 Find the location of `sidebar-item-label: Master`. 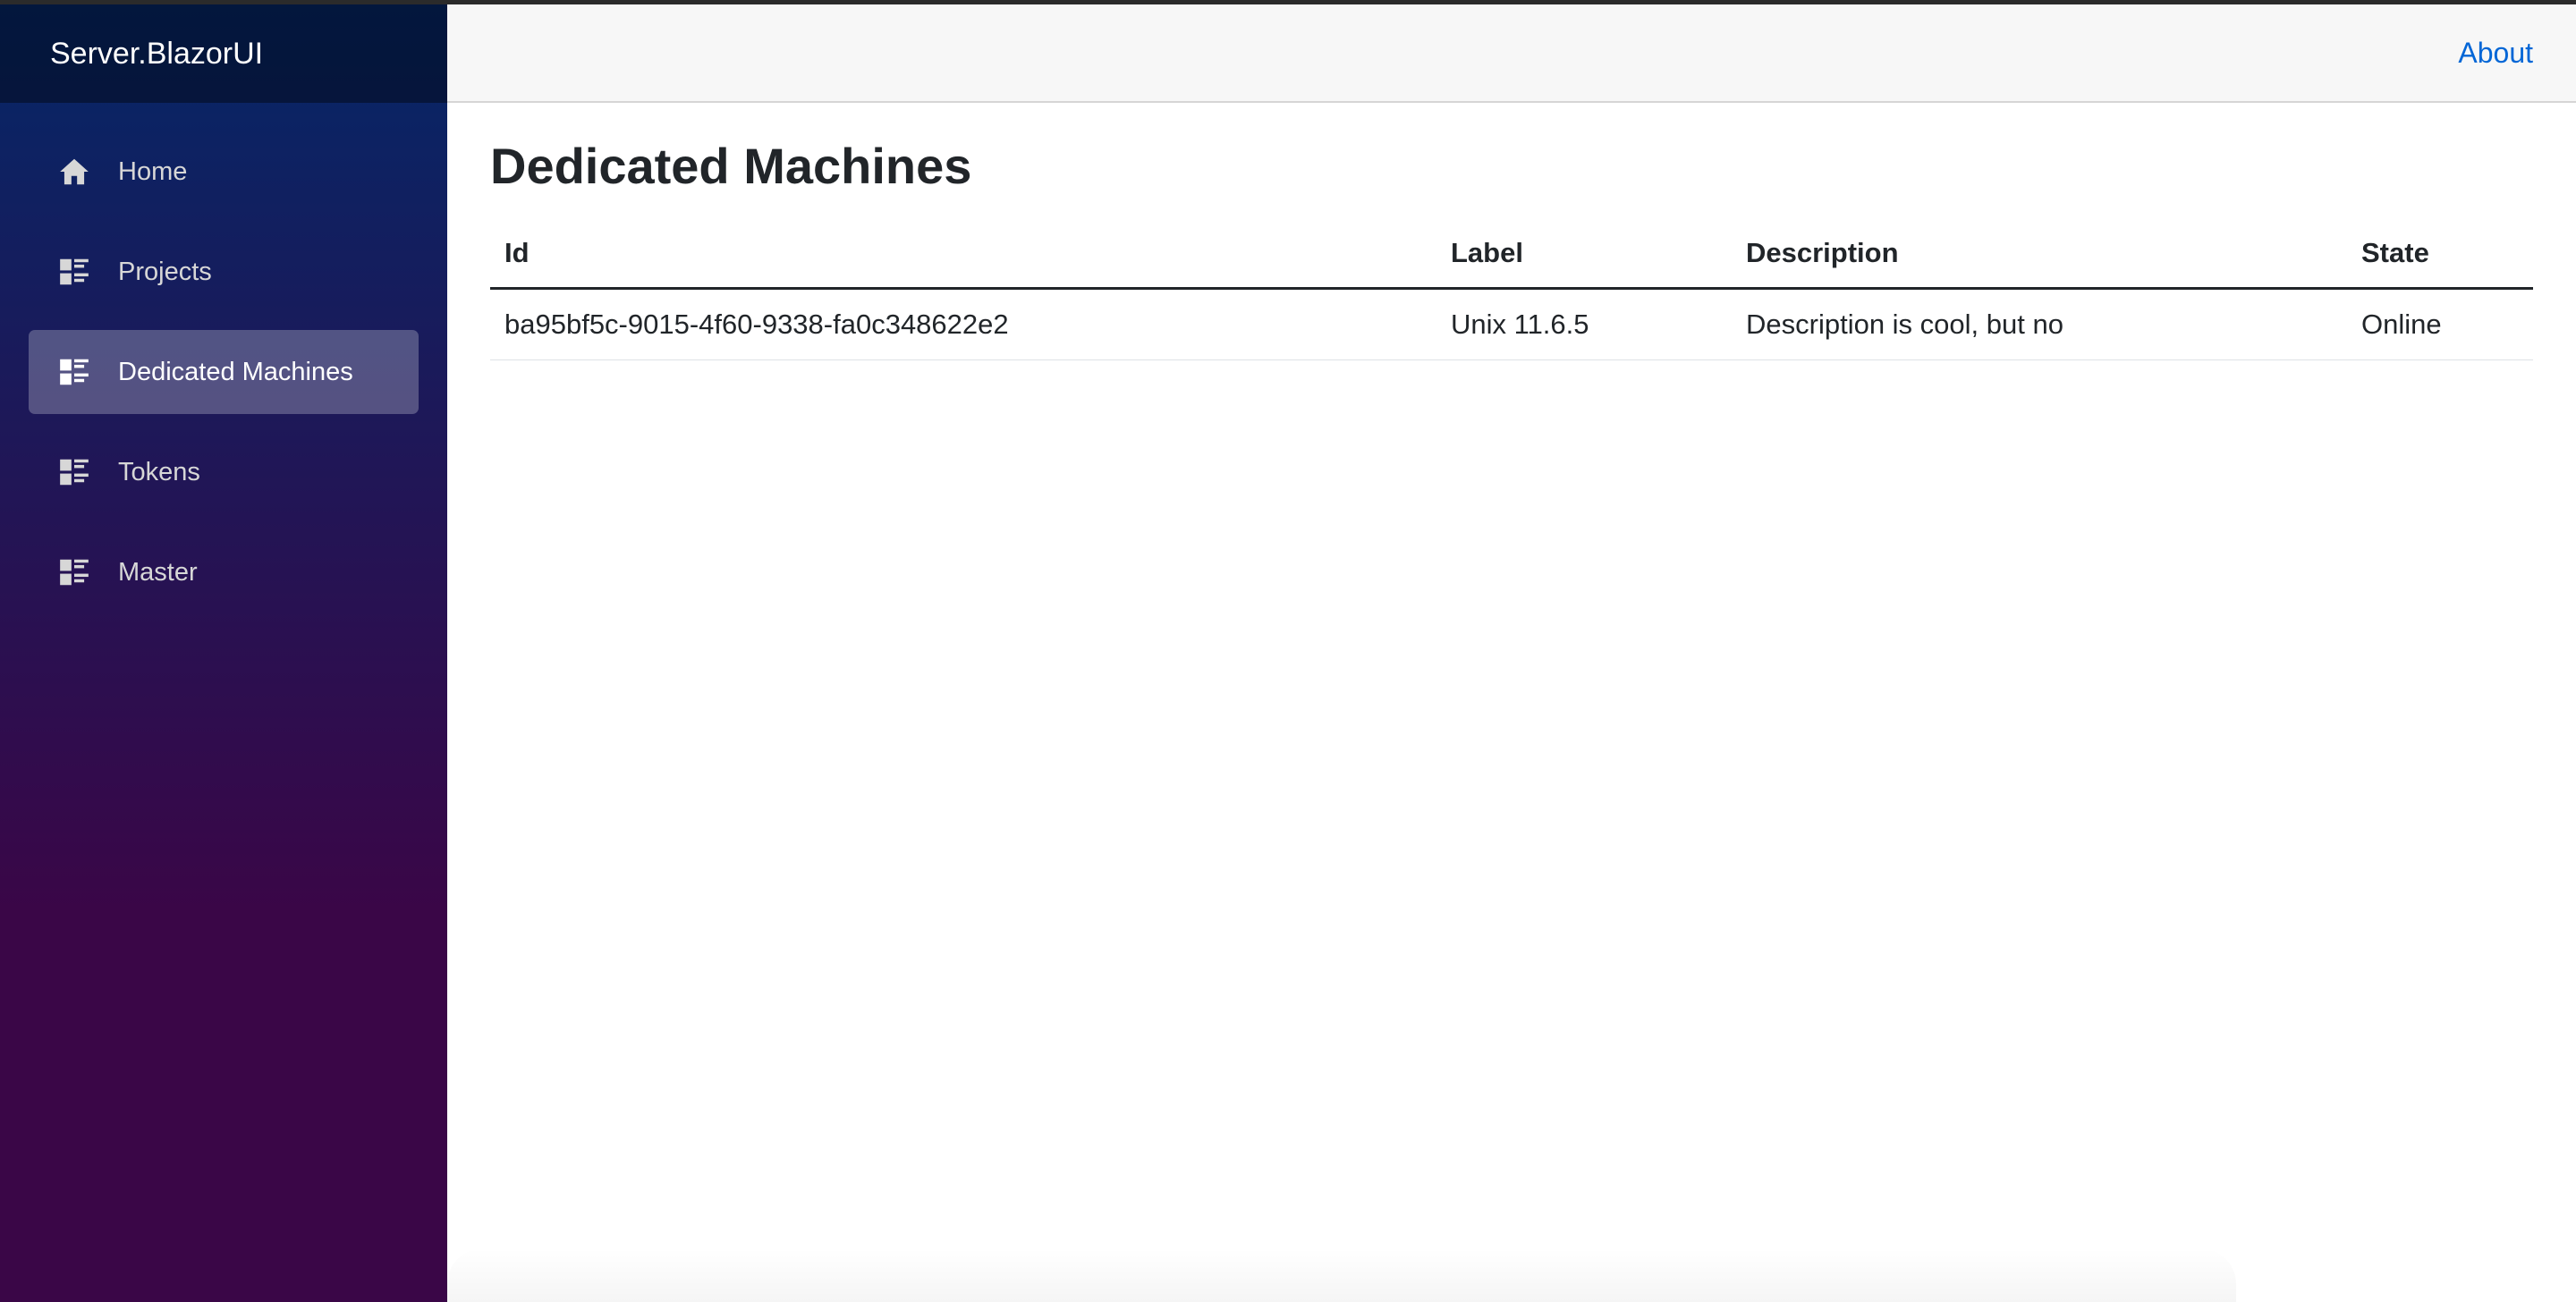

sidebar-item-label: Master is located at coordinates (158, 572).